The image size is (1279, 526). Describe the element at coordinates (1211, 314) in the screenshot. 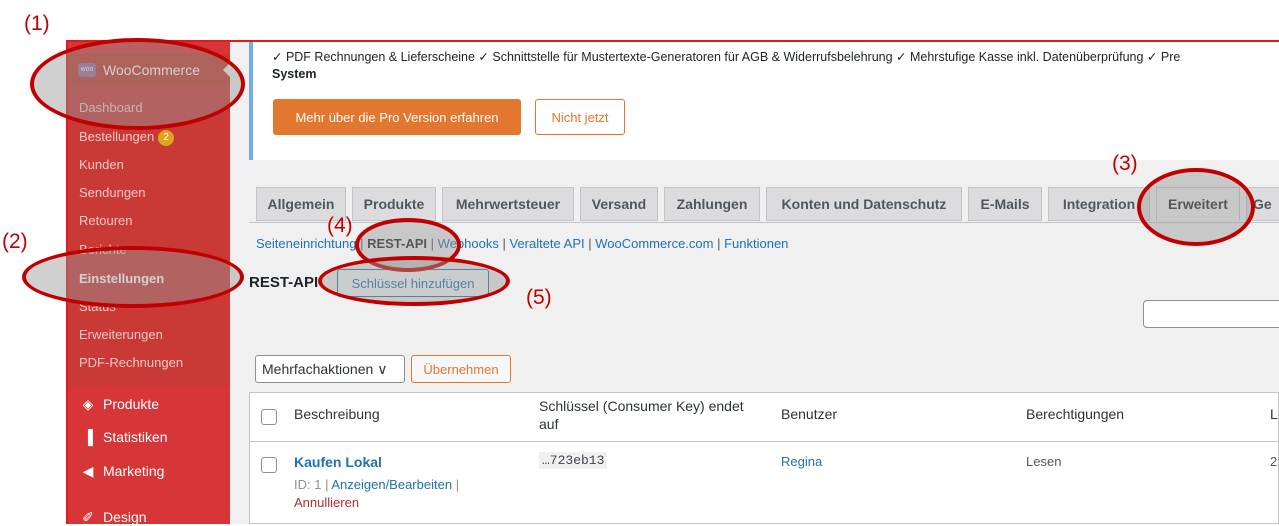

I see `search-input` at that location.